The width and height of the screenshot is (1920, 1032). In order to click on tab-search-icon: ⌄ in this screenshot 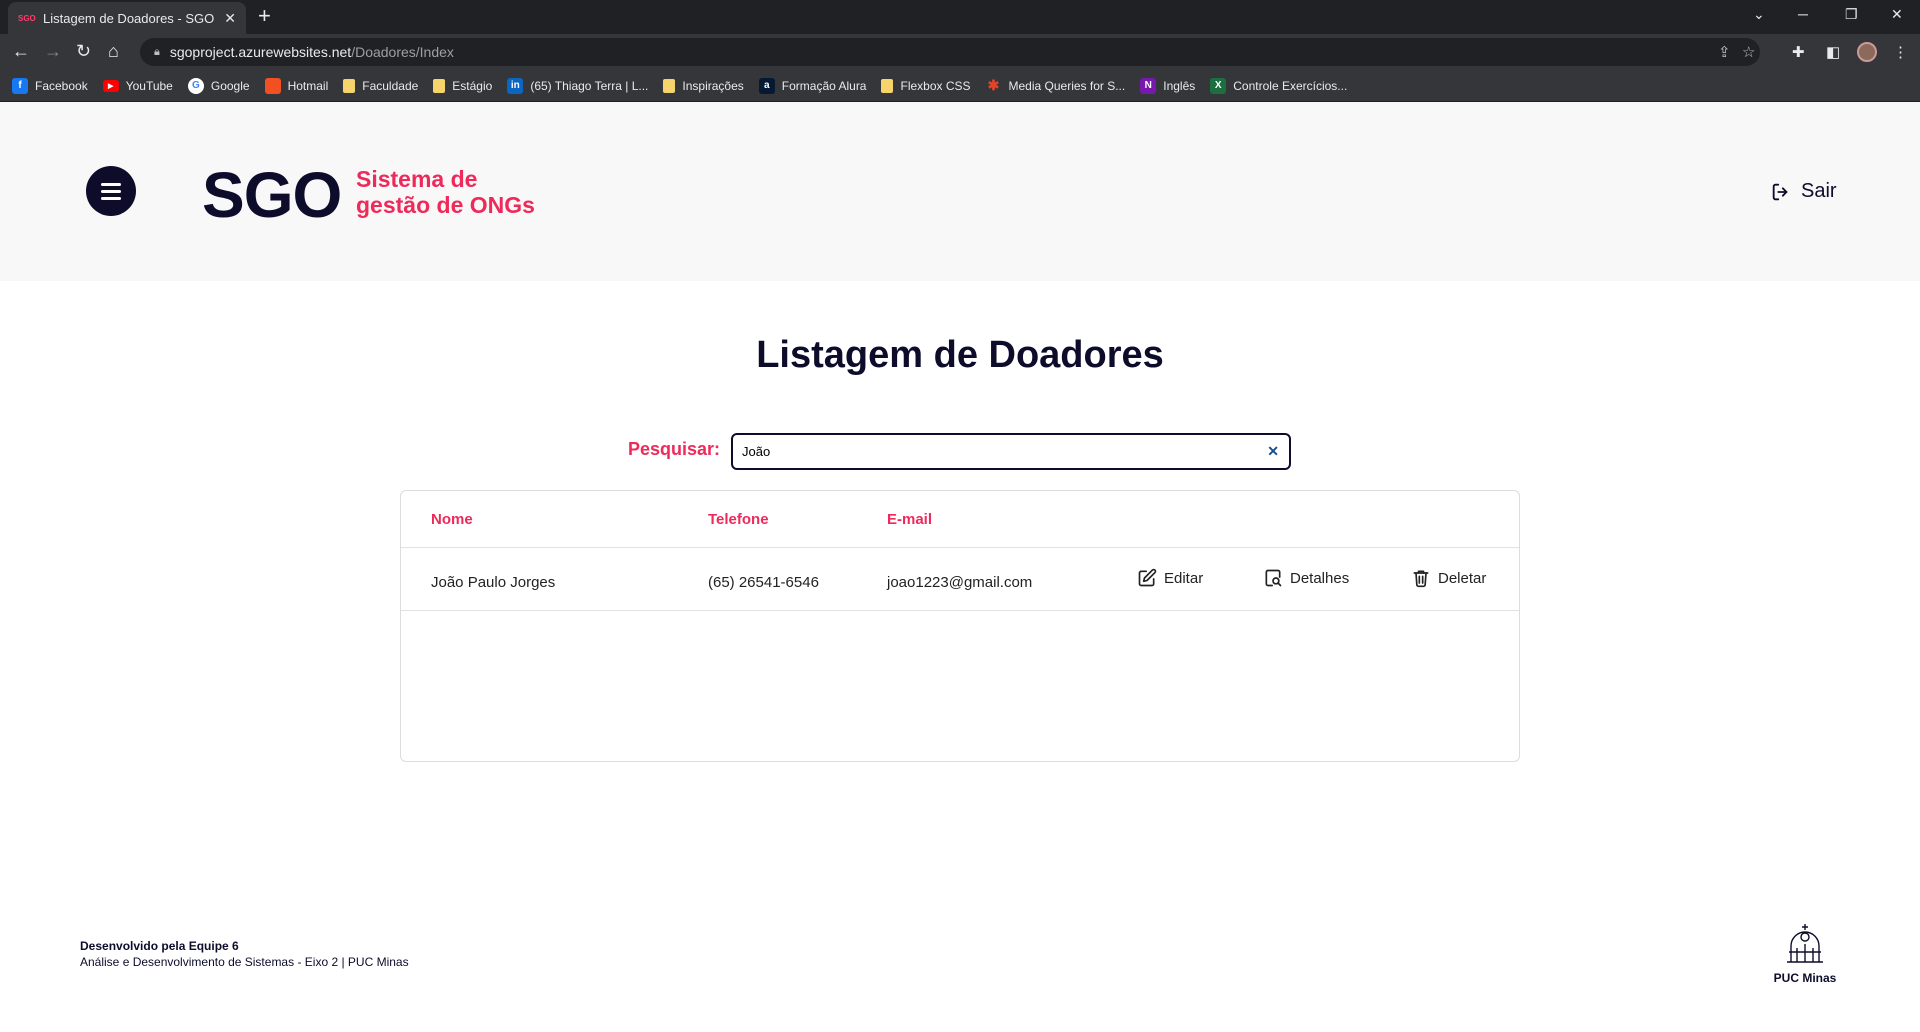, I will do `click(1759, 14)`.